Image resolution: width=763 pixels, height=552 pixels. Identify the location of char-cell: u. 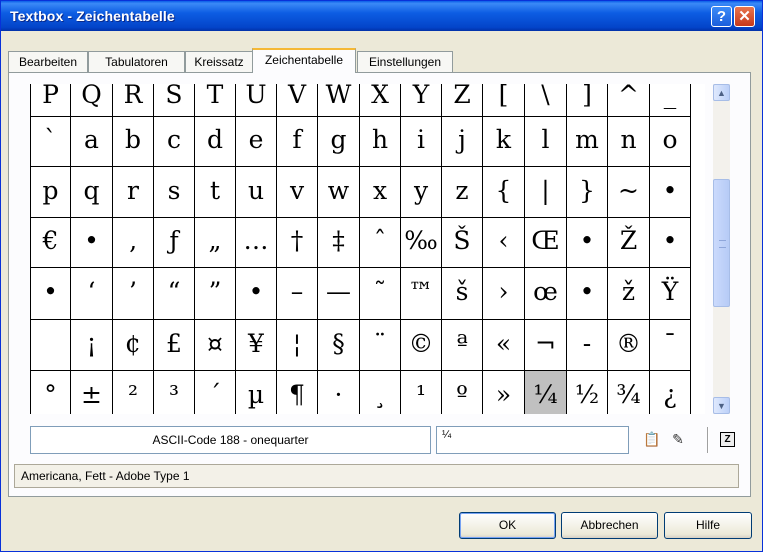
(256, 192).